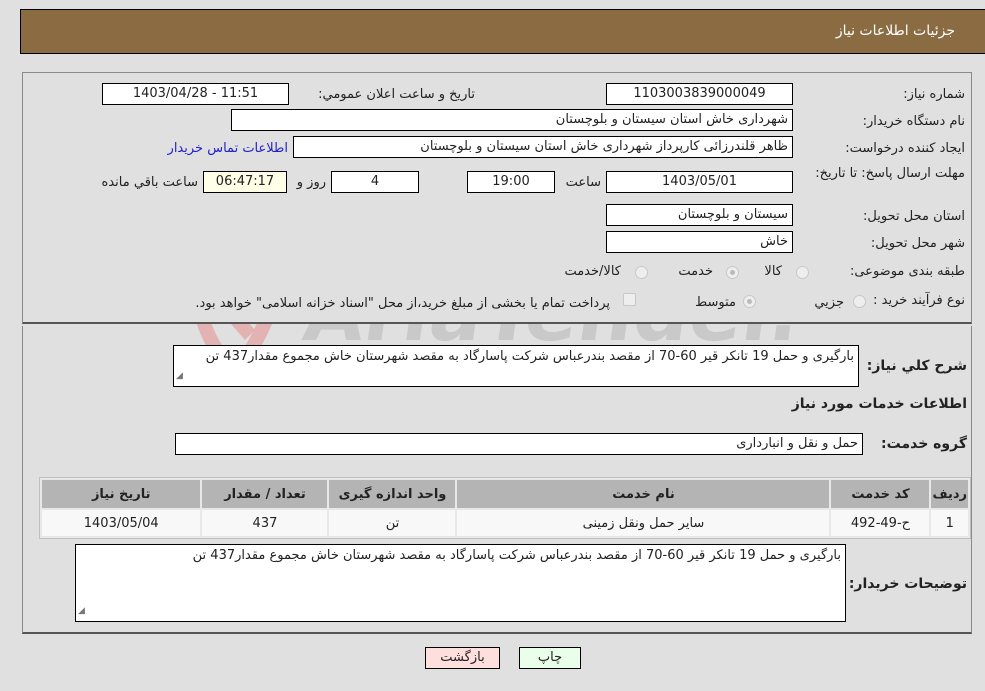 This screenshot has width=985, height=691. I want to click on purchase-type-option-medium: متوسط, so click(715, 302).